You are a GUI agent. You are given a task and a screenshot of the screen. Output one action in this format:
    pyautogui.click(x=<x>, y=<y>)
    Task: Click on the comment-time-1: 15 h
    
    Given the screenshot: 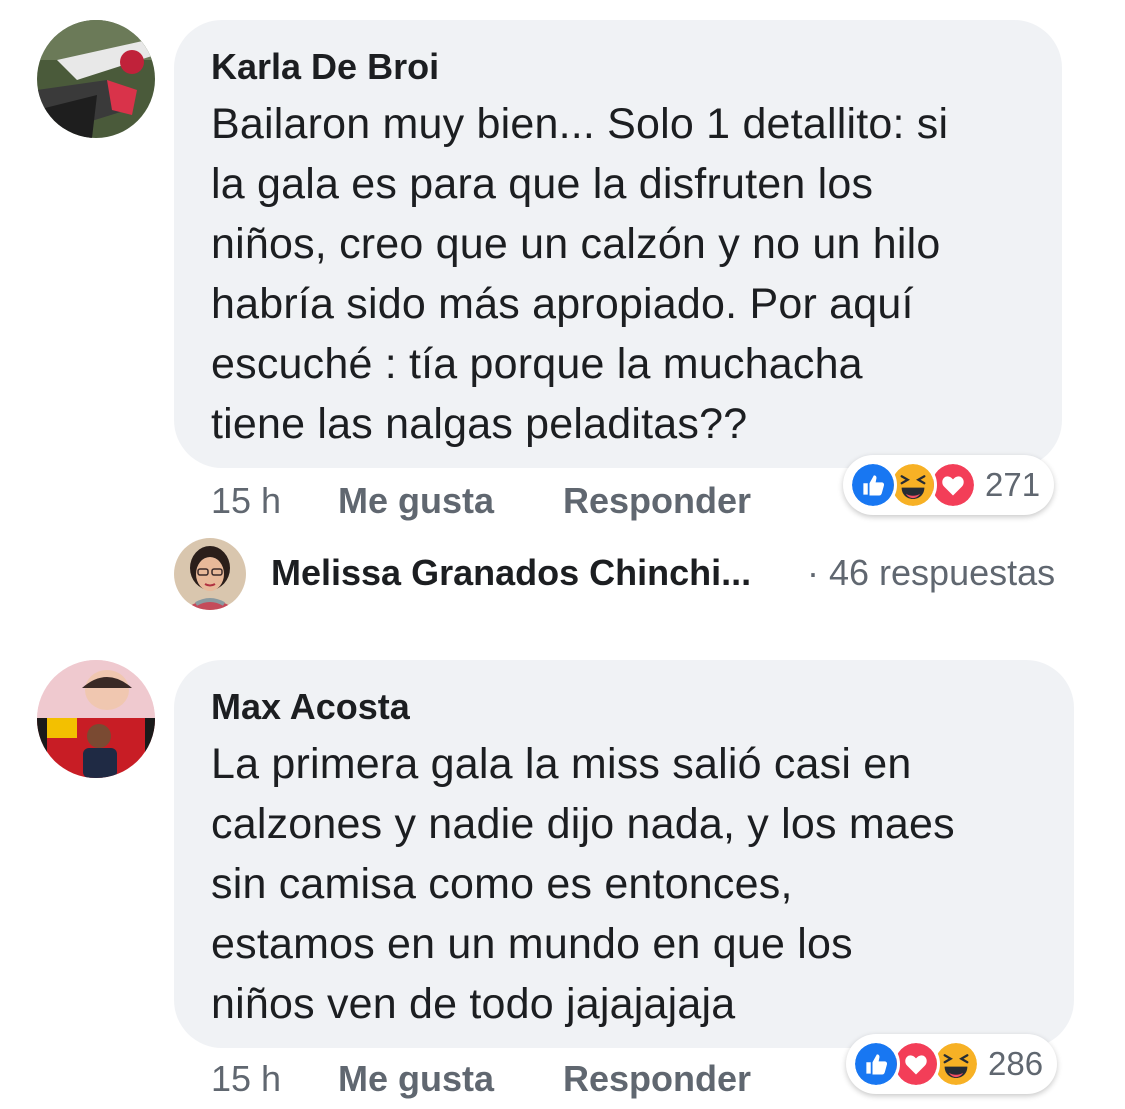 What is the action you would take?
    pyautogui.click(x=246, y=501)
    